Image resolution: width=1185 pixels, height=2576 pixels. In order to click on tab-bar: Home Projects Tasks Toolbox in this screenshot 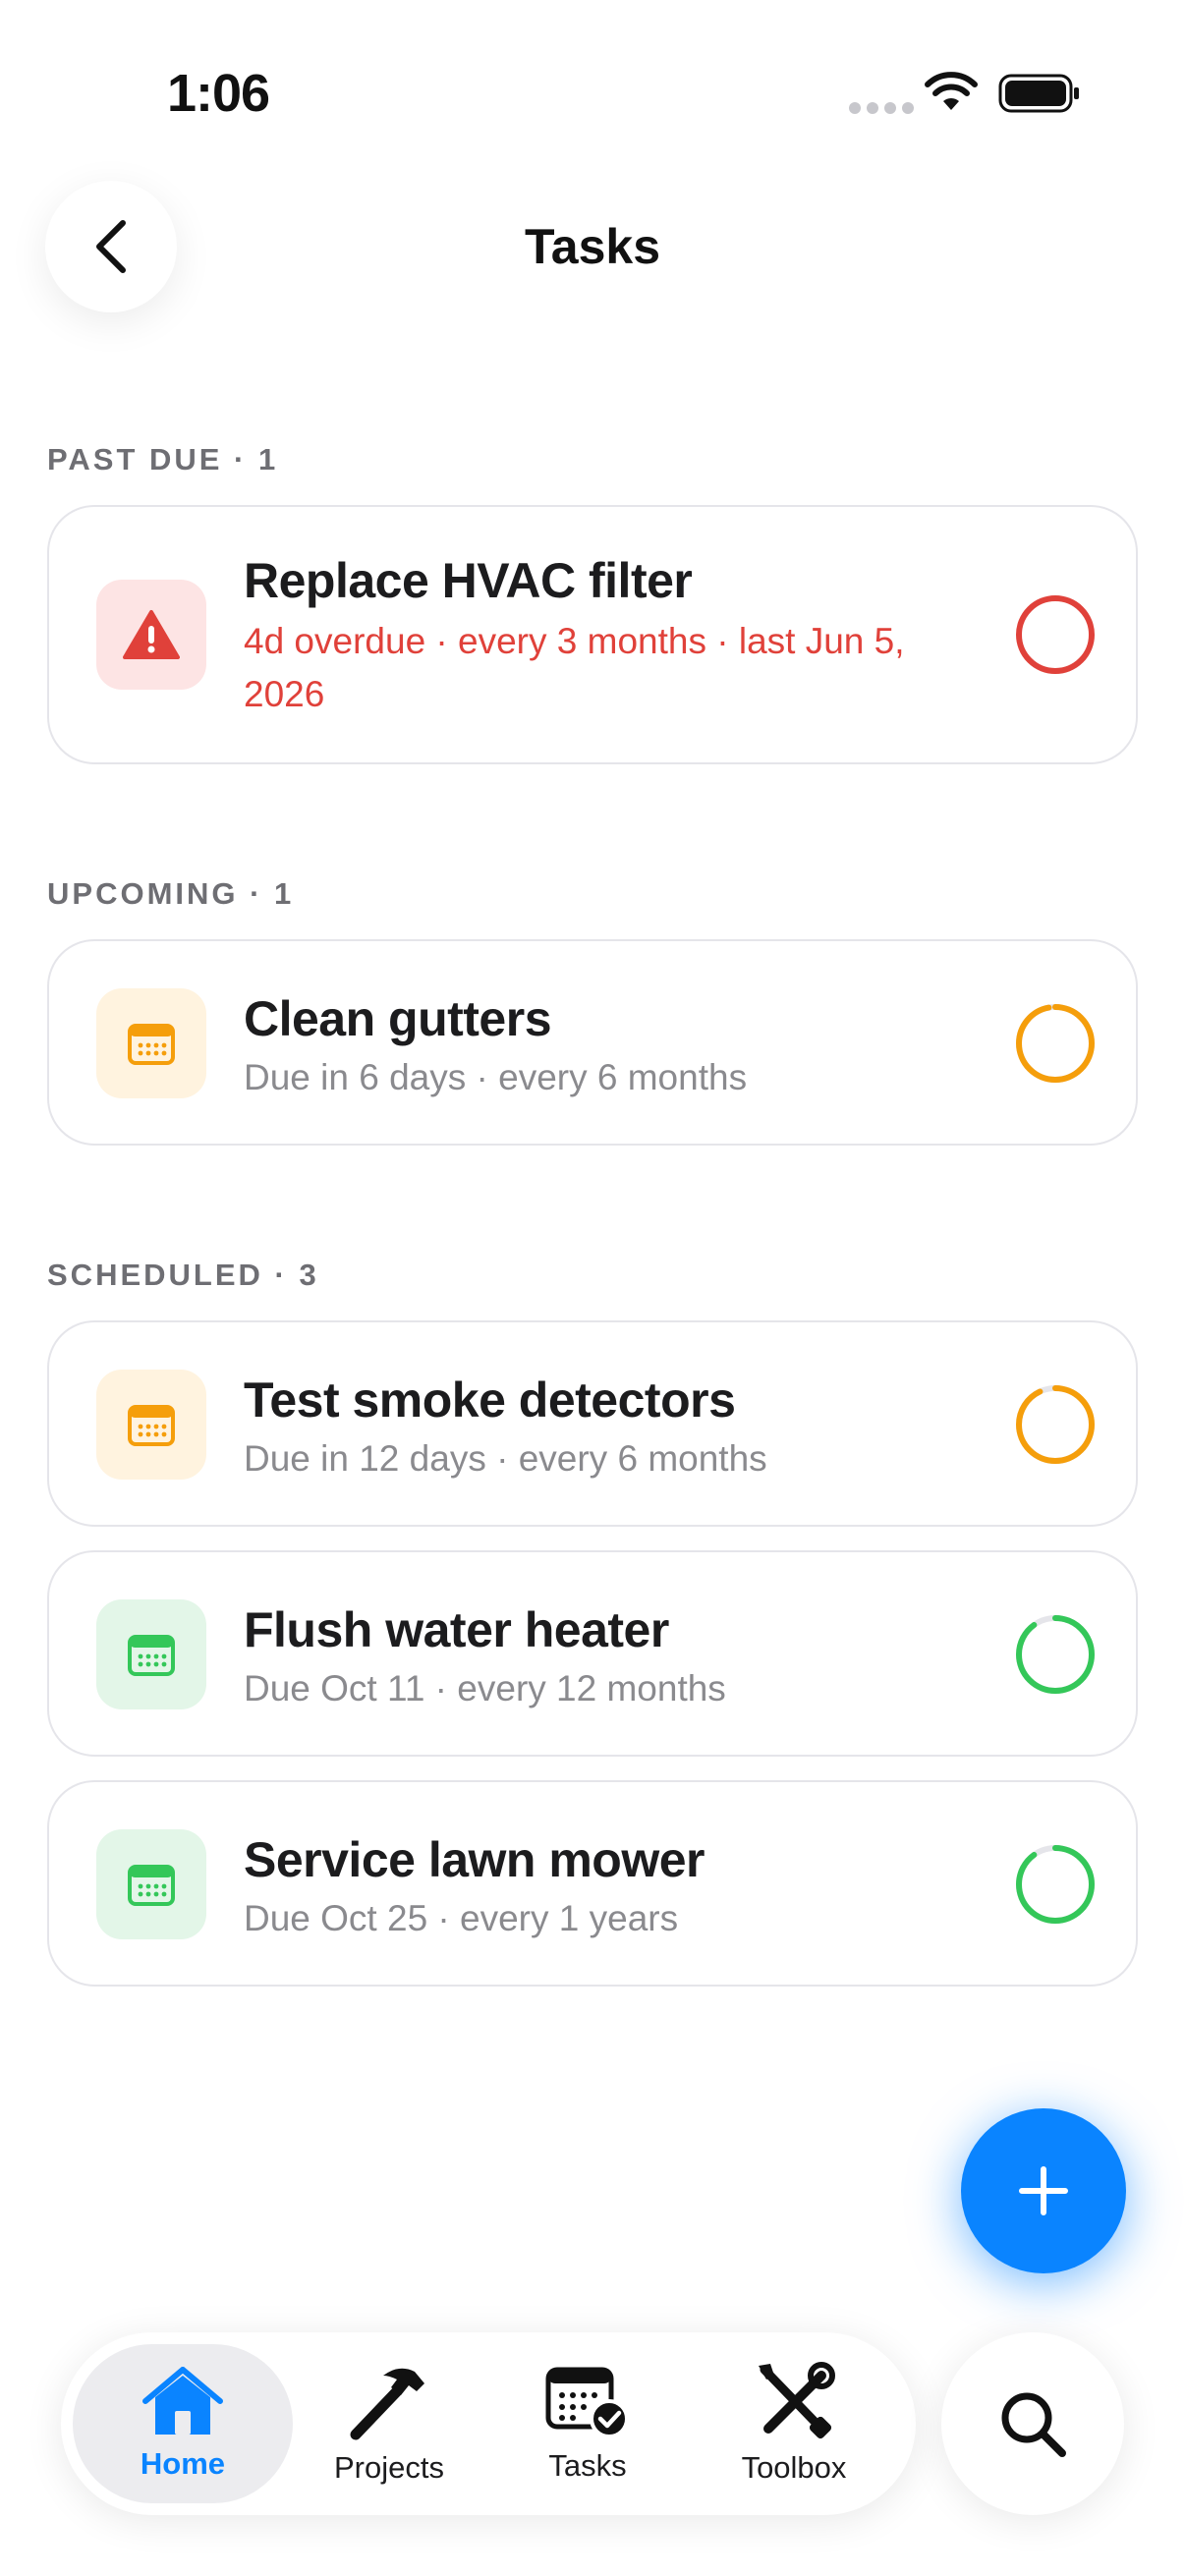, I will do `click(489, 2423)`.